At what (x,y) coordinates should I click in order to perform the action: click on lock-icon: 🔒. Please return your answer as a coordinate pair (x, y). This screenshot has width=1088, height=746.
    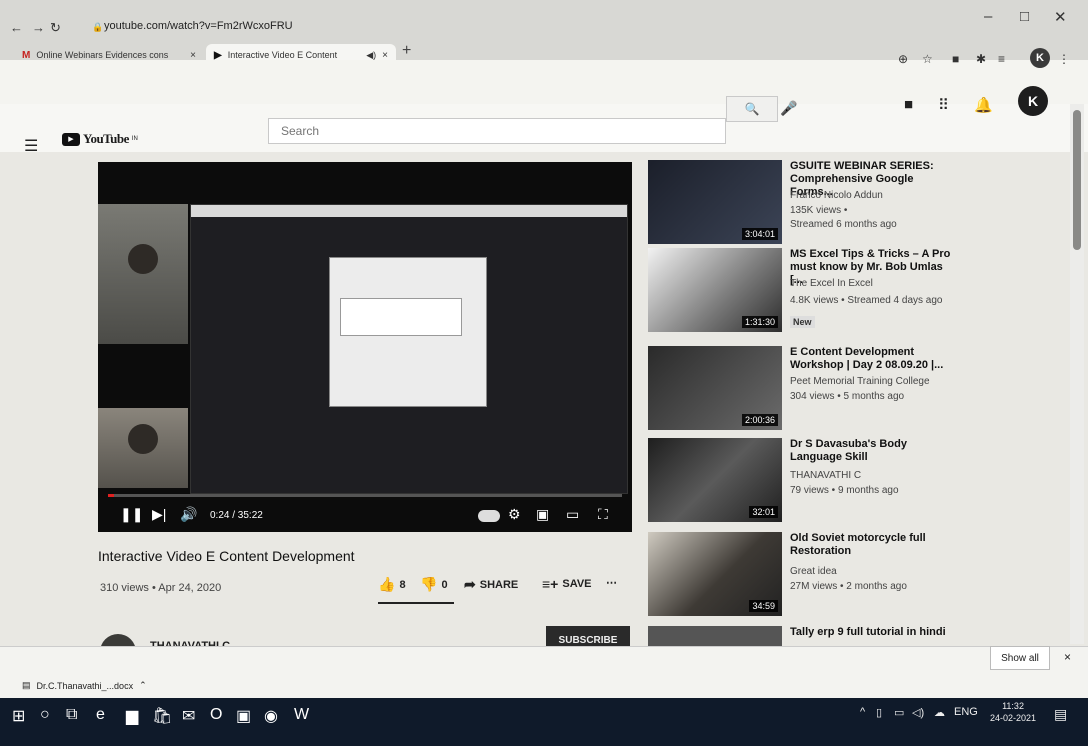
    Looking at the image, I should click on (97, 27).